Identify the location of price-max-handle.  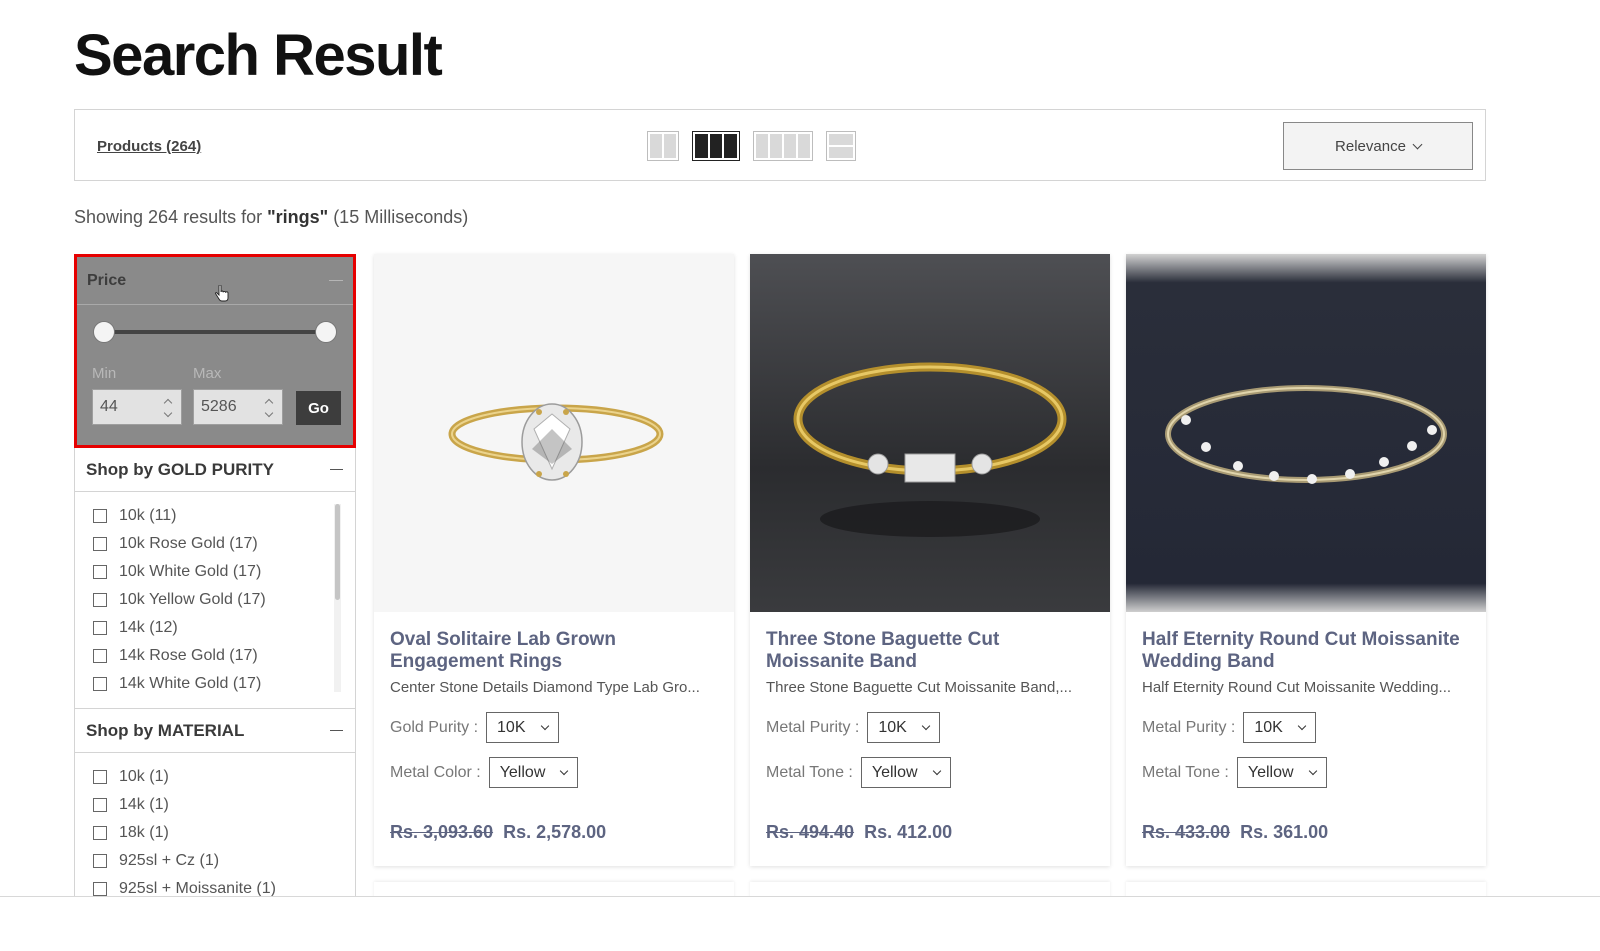
(326, 332).